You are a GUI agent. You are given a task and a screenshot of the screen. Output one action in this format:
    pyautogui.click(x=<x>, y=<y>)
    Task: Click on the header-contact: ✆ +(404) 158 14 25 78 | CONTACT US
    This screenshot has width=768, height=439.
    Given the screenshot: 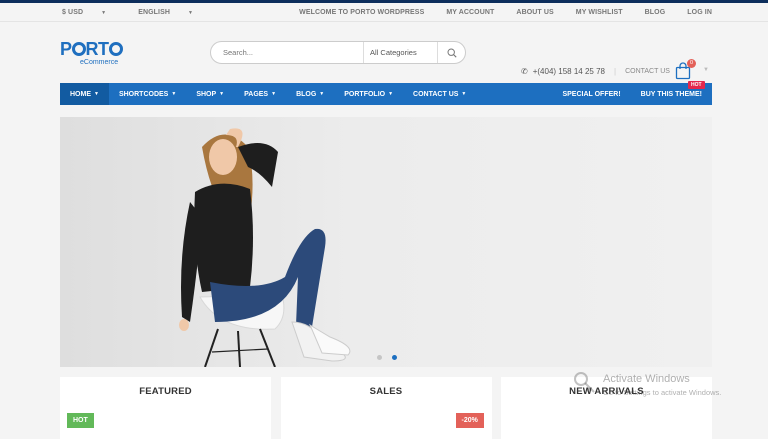 What is the action you would take?
    pyautogui.click(x=595, y=71)
    